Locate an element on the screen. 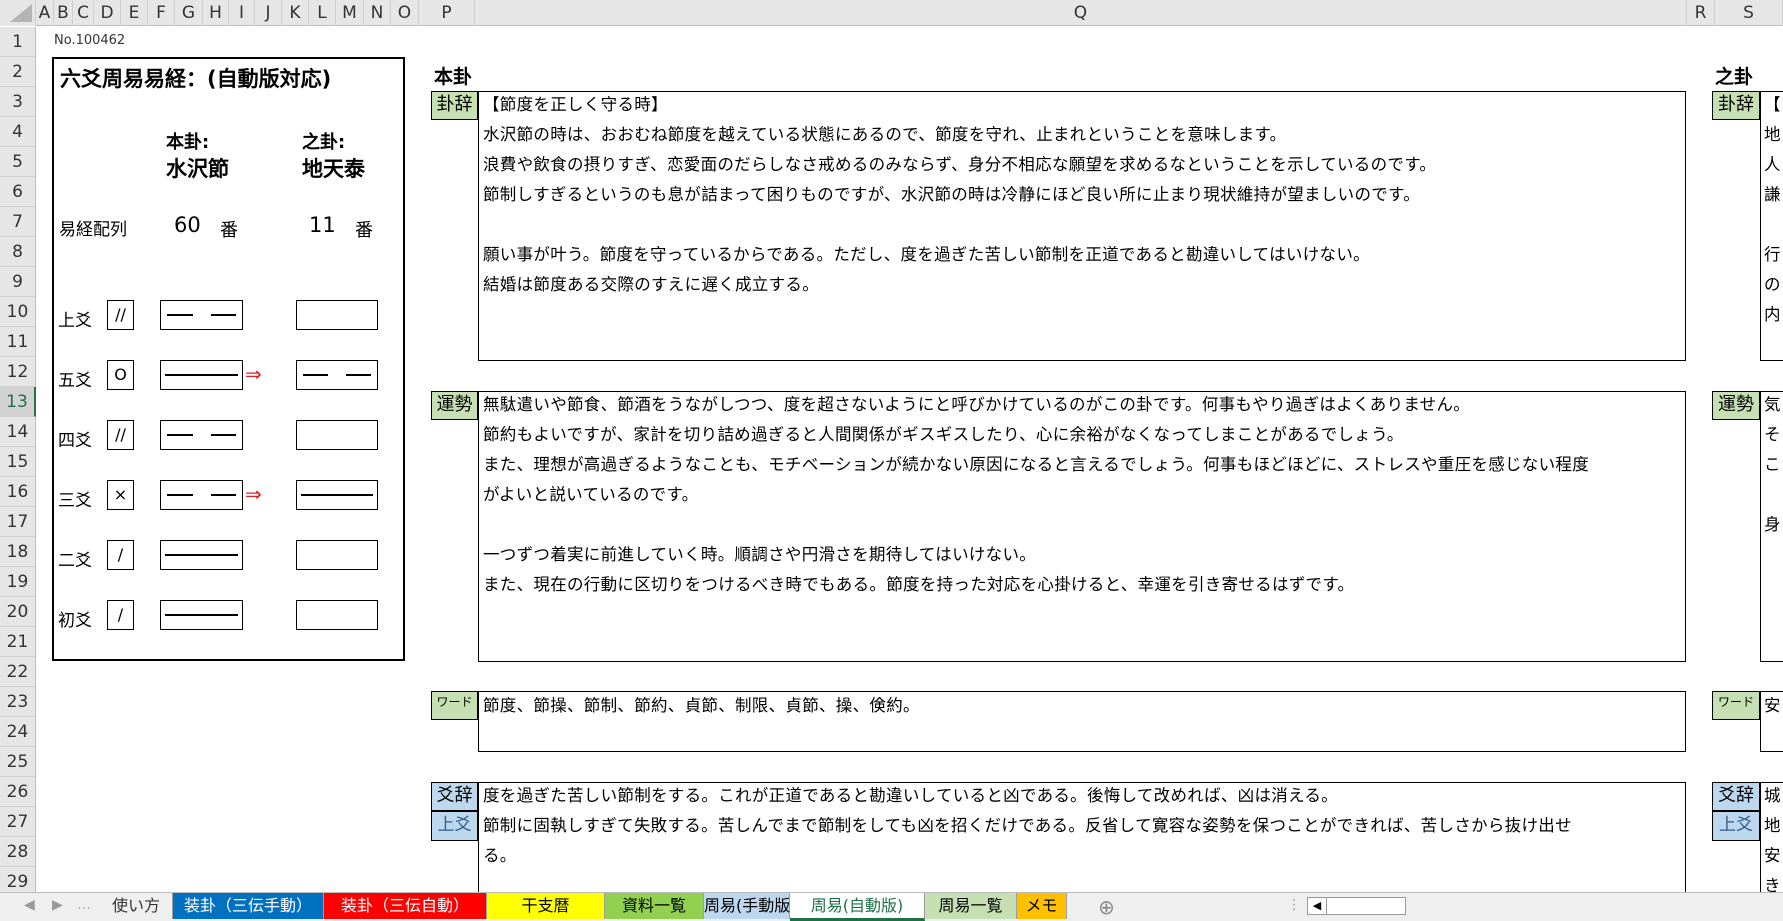 The width and height of the screenshot is (1783, 921). row-header-17: 17 is located at coordinates (18, 522).